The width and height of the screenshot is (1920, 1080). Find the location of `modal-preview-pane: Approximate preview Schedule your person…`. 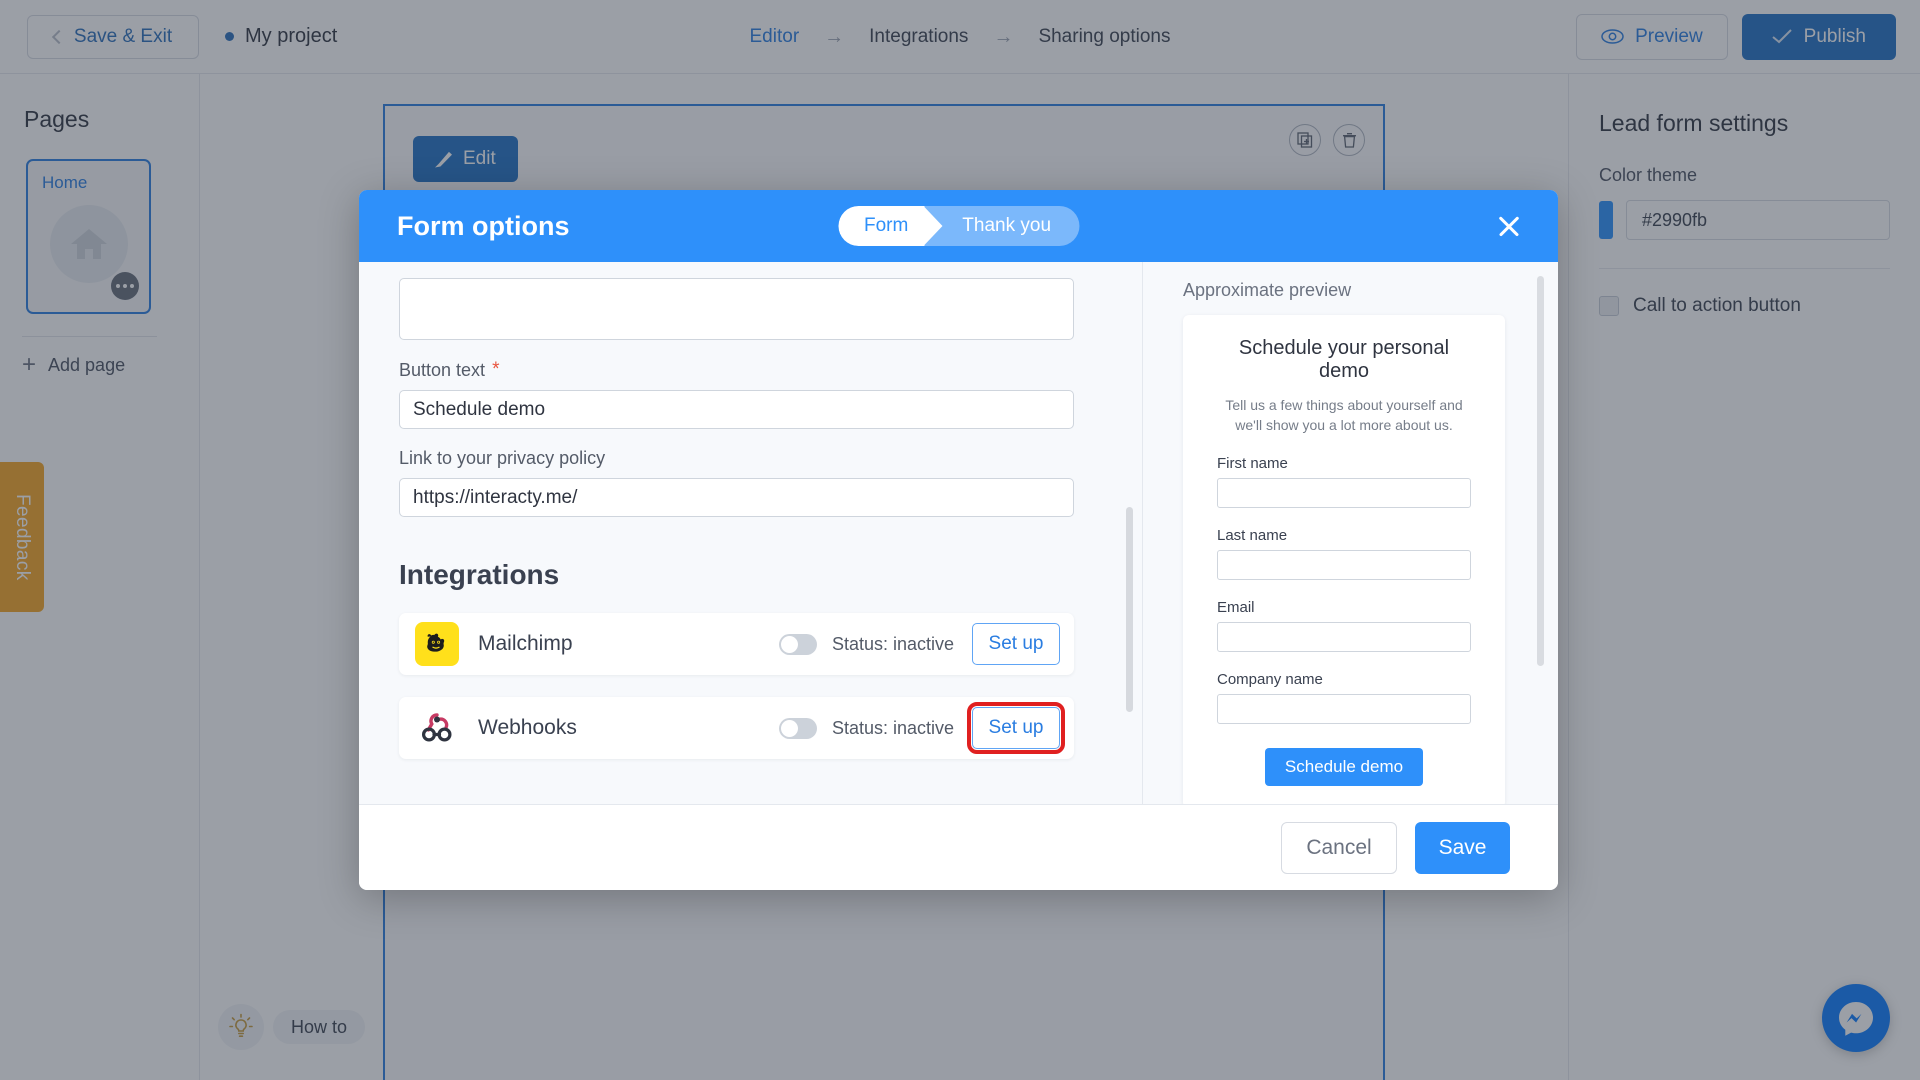

modal-preview-pane: Approximate preview Schedule your person… is located at coordinates (1350, 533).